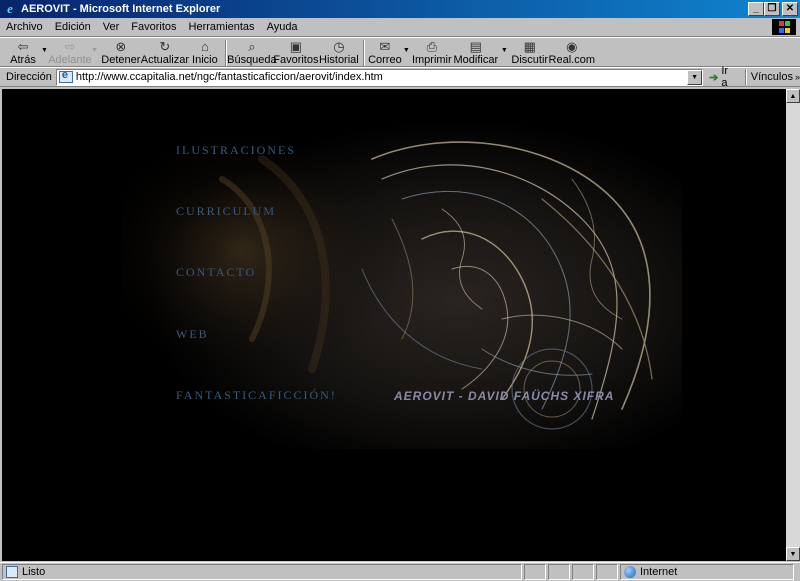 This screenshot has height=581, width=800. Describe the element at coordinates (714, 77) in the screenshot. I see `go-arrow-icon: ➔` at that location.